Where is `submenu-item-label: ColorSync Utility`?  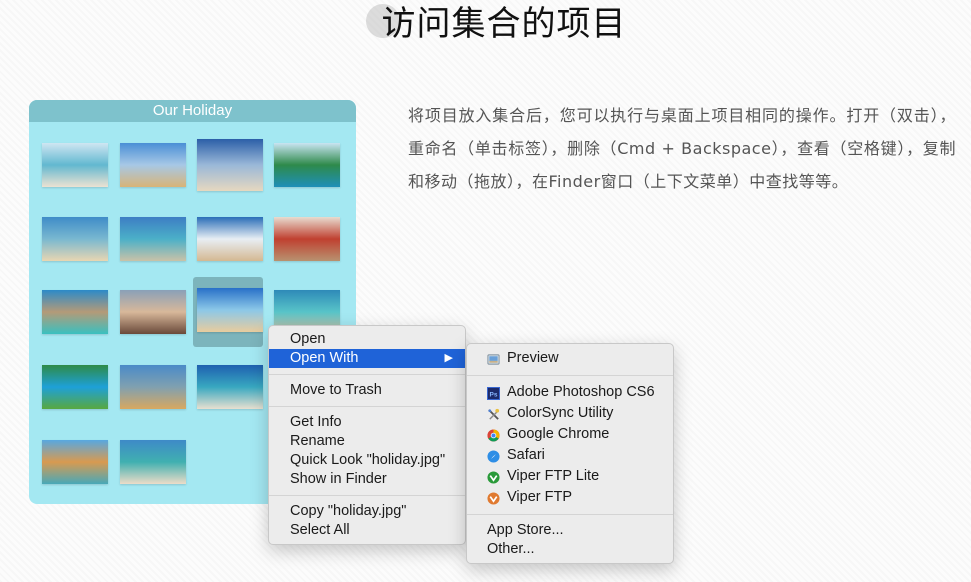
submenu-item-label: ColorSync Utility is located at coordinates (560, 413).